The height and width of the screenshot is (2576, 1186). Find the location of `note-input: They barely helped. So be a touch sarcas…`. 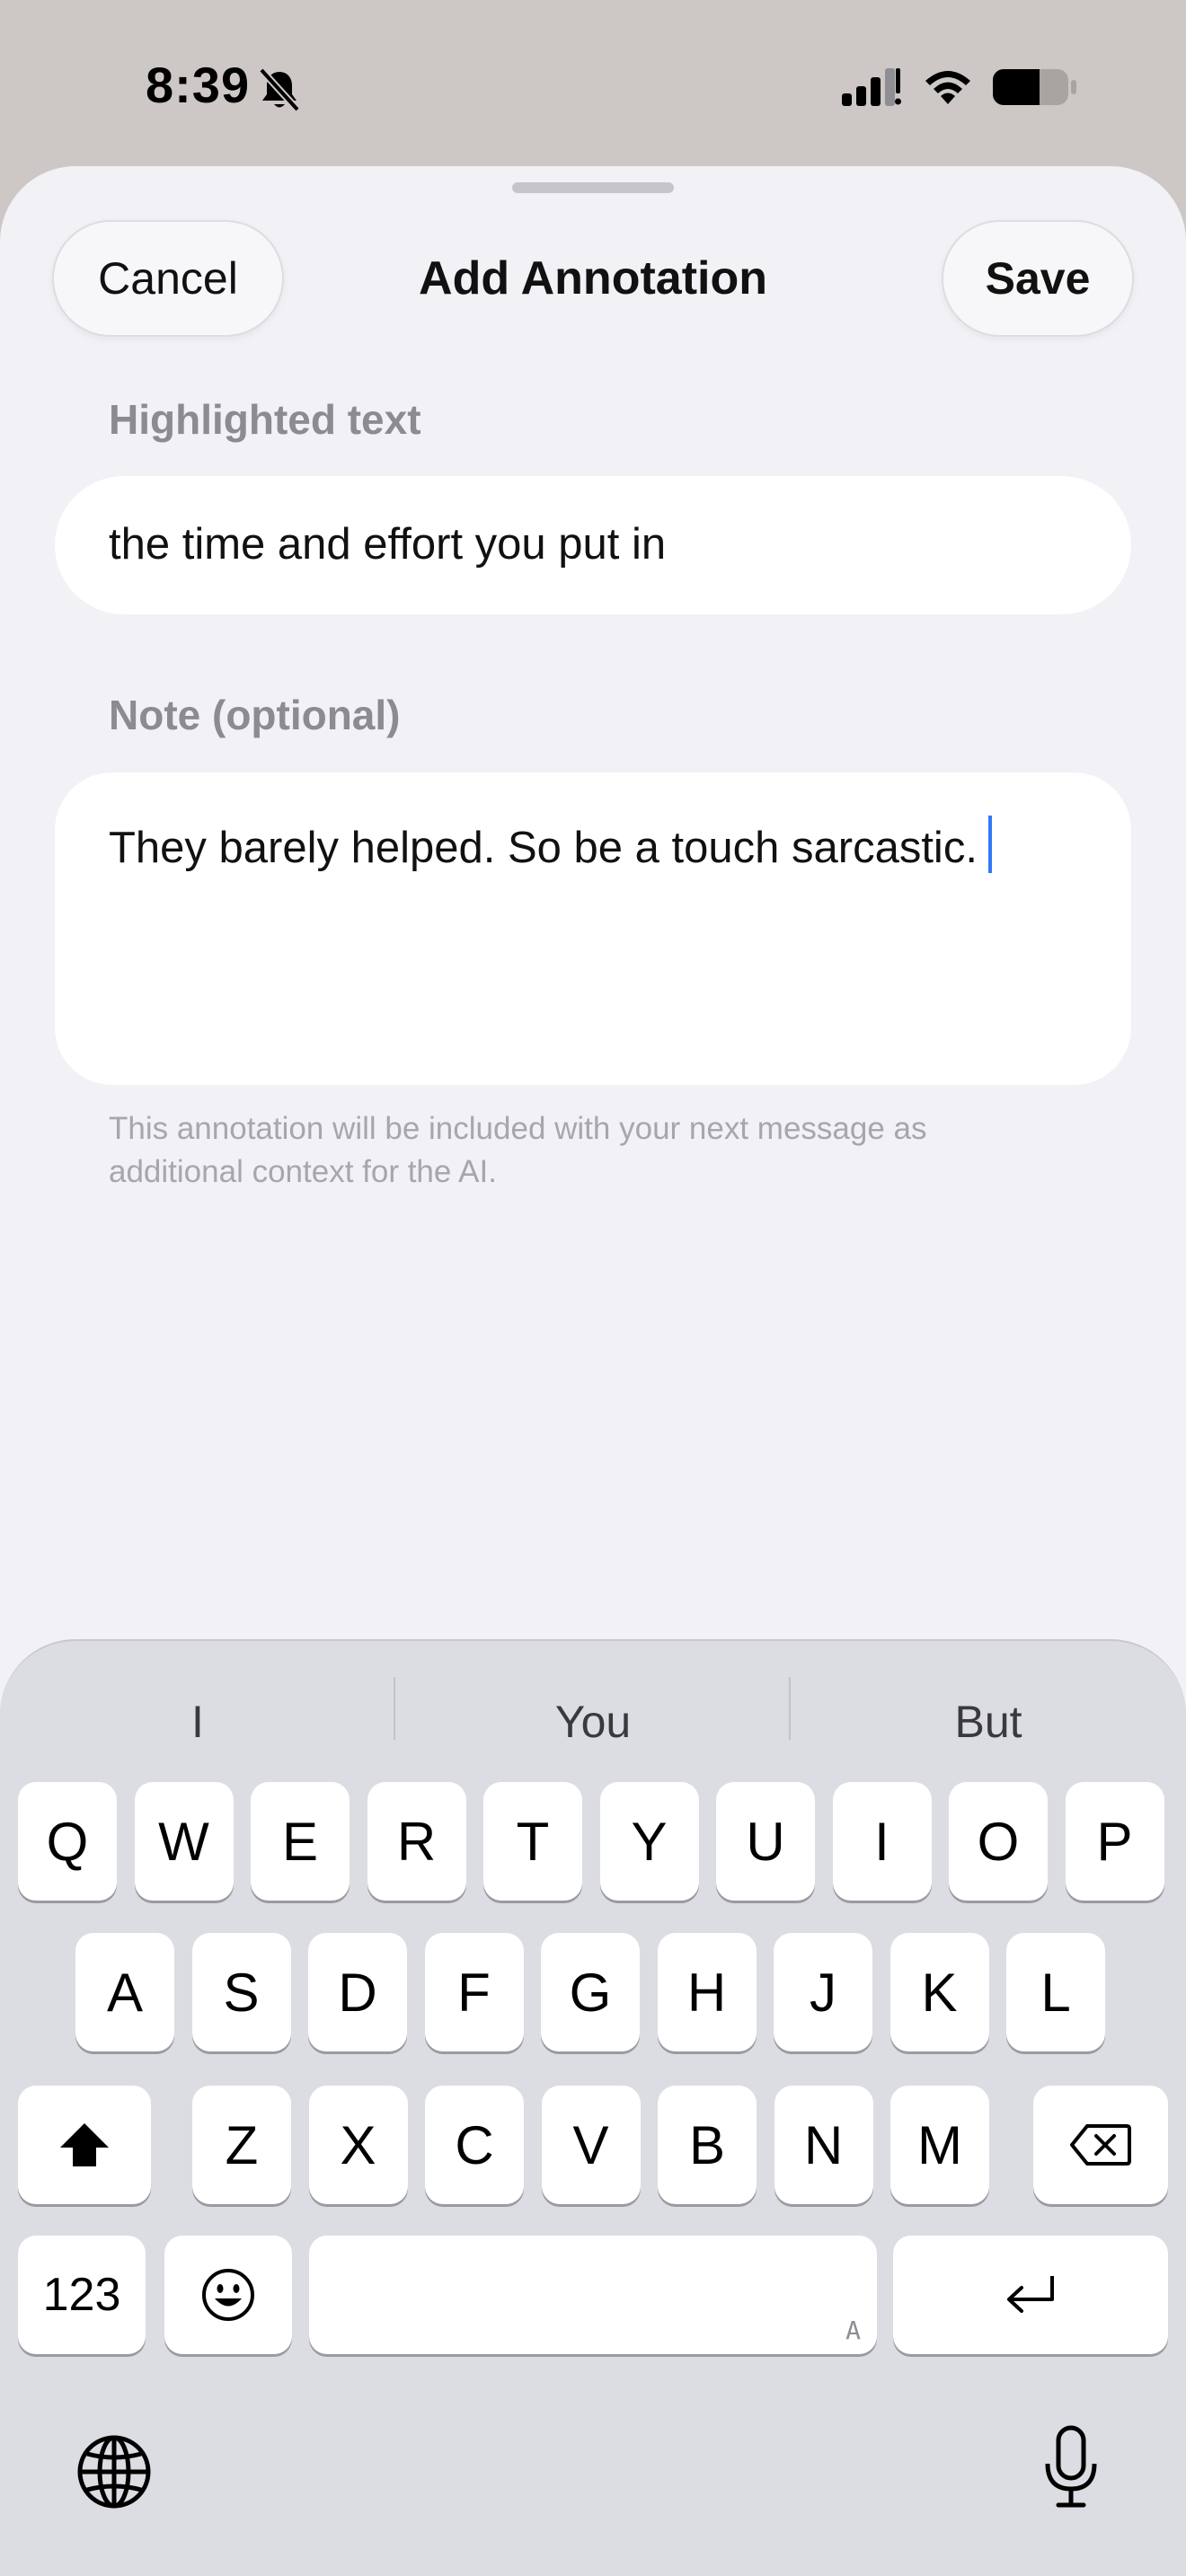

note-input: They barely helped. So be a touch sarcas… is located at coordinates (593, 928).